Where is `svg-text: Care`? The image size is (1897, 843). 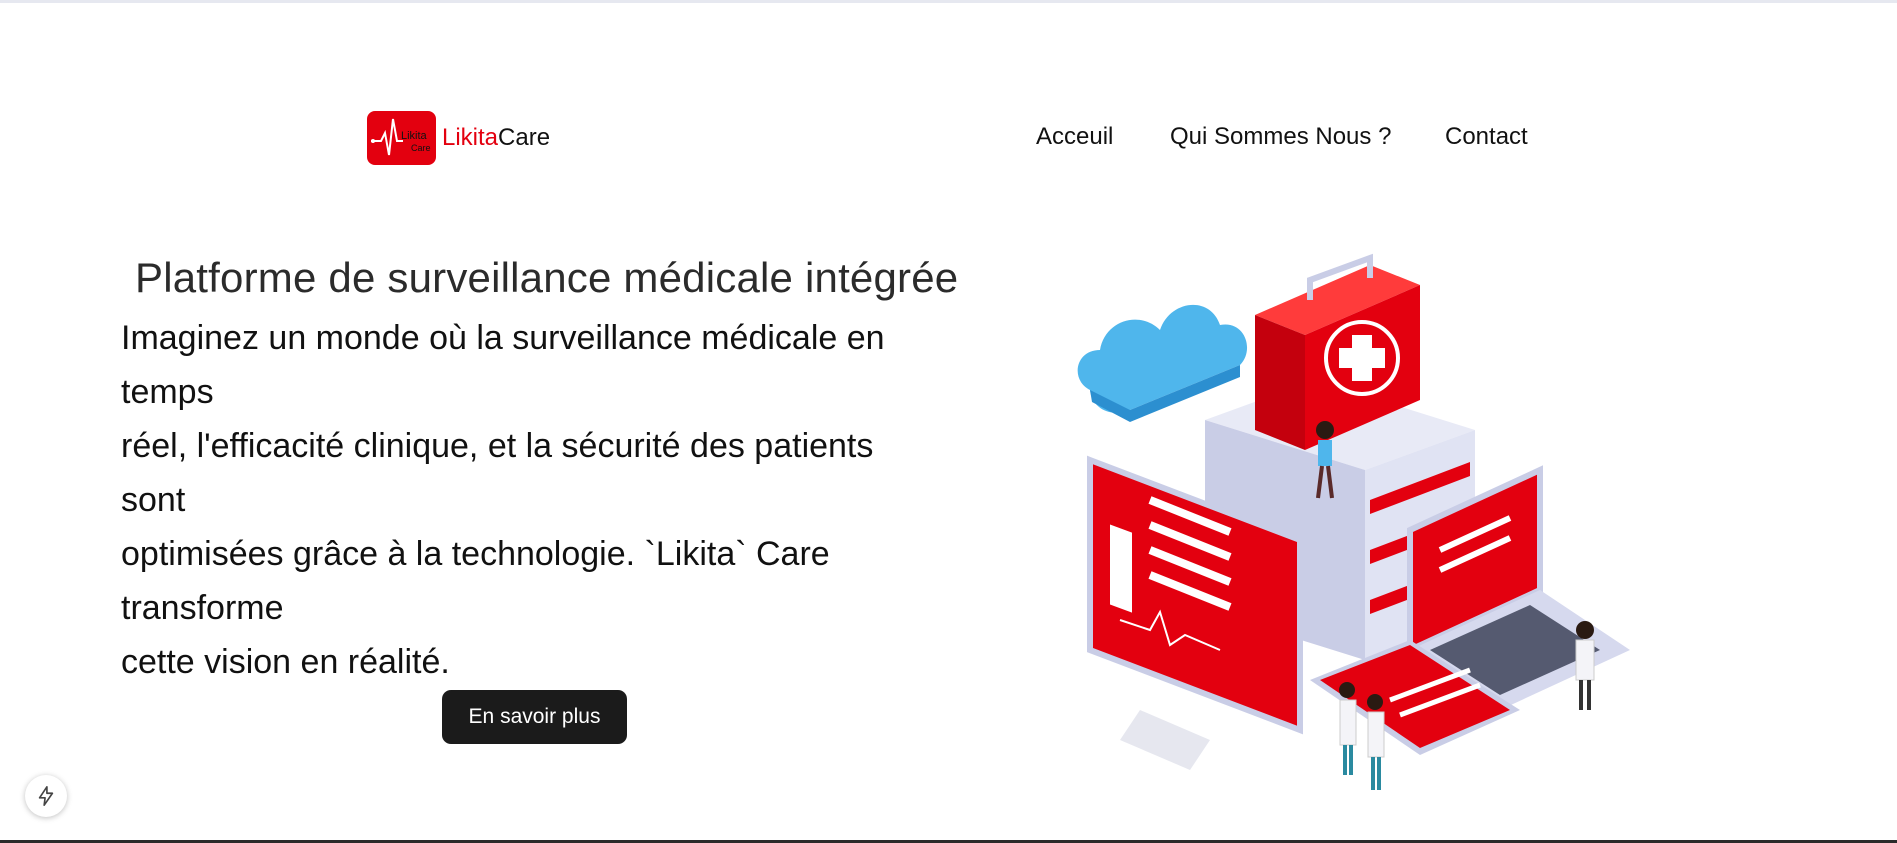 svg-text: Care is located at coordinates (421, 148).